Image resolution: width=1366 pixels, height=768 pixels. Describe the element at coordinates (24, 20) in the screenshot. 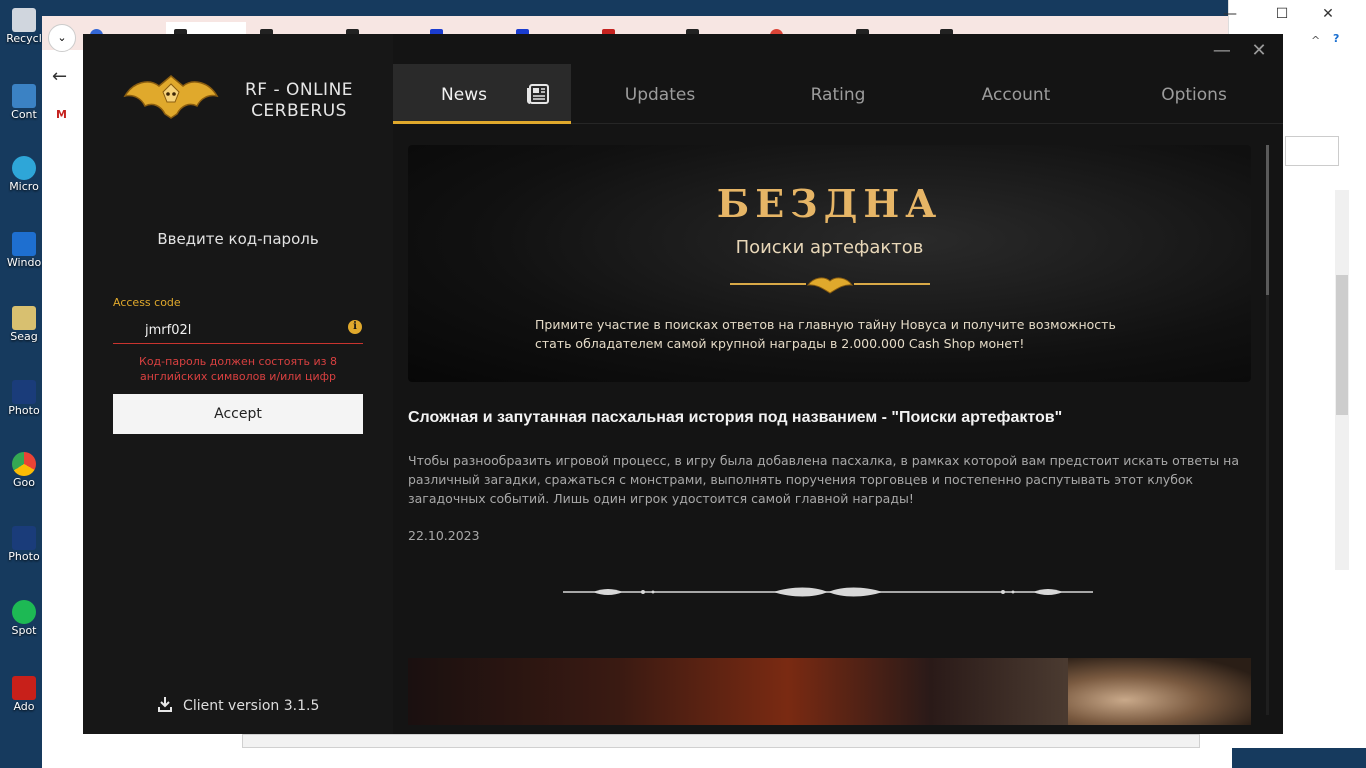

I see `recycle-bin-icon` at that location.